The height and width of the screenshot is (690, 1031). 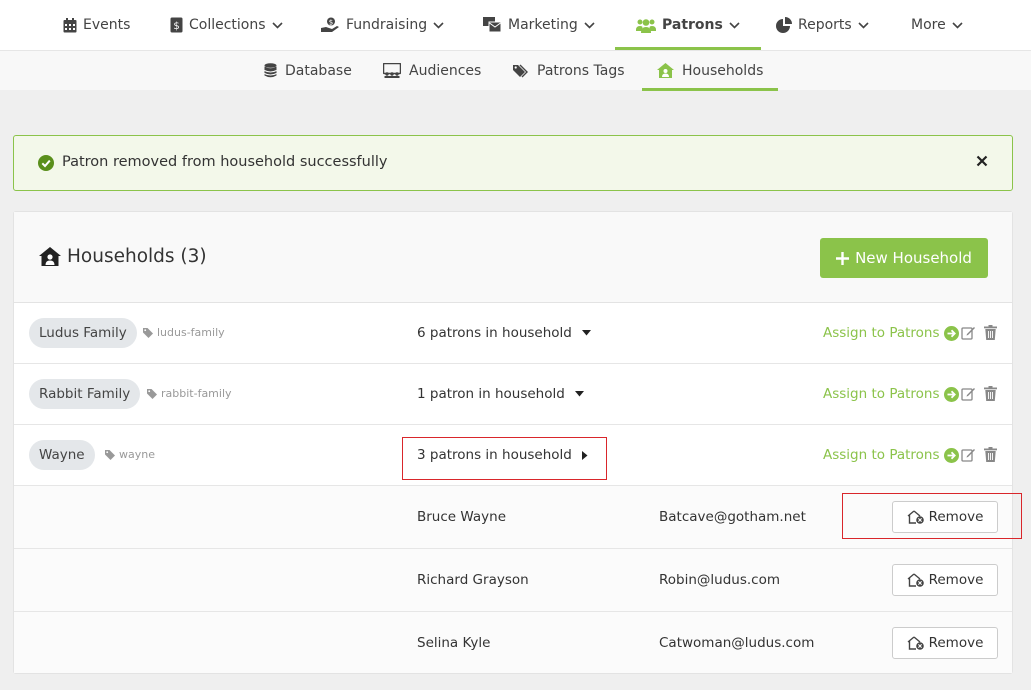 I want to click on household-name: Ludus Family, so click(x=83, y=333).